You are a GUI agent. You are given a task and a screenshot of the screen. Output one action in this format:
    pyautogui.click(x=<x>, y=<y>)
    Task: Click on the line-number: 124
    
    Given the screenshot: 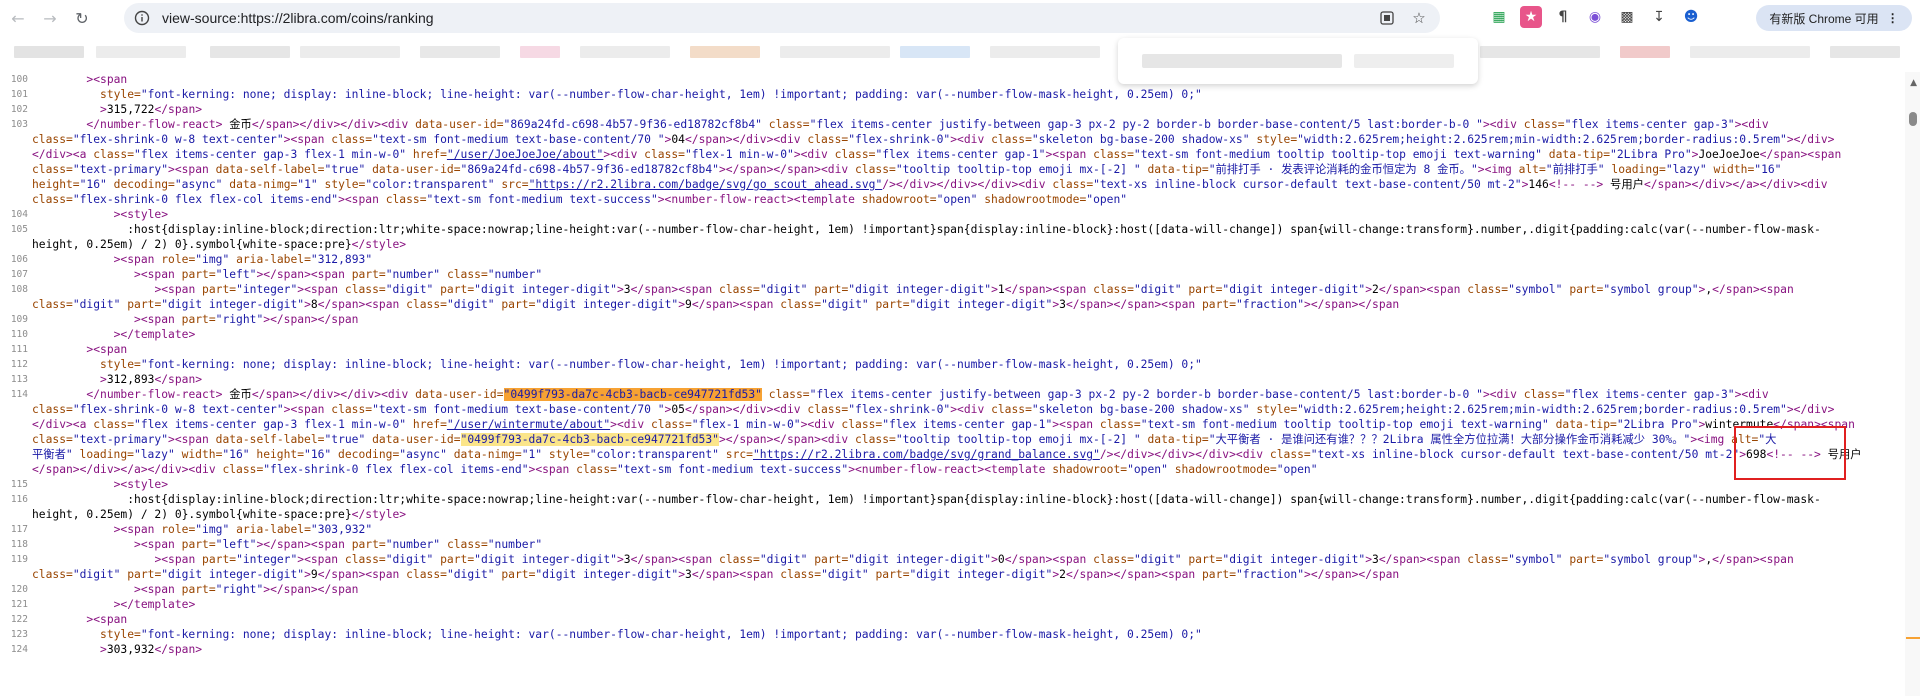 What is the action you would take?
    pyautogui.click(x=19, y=649)
    